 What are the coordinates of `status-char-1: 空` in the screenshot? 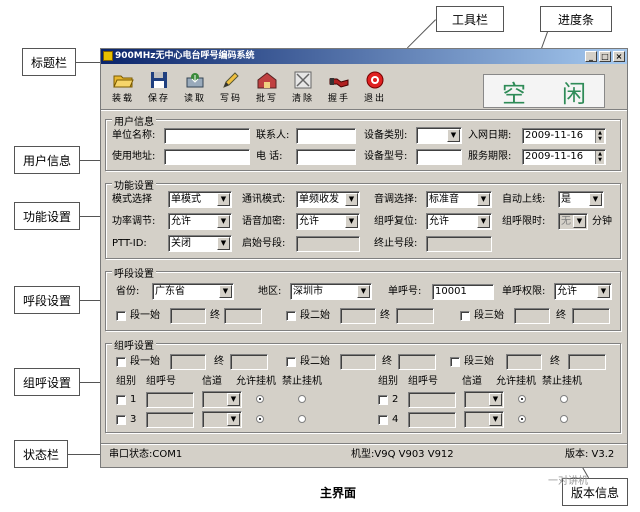 It's located at (514, 93).